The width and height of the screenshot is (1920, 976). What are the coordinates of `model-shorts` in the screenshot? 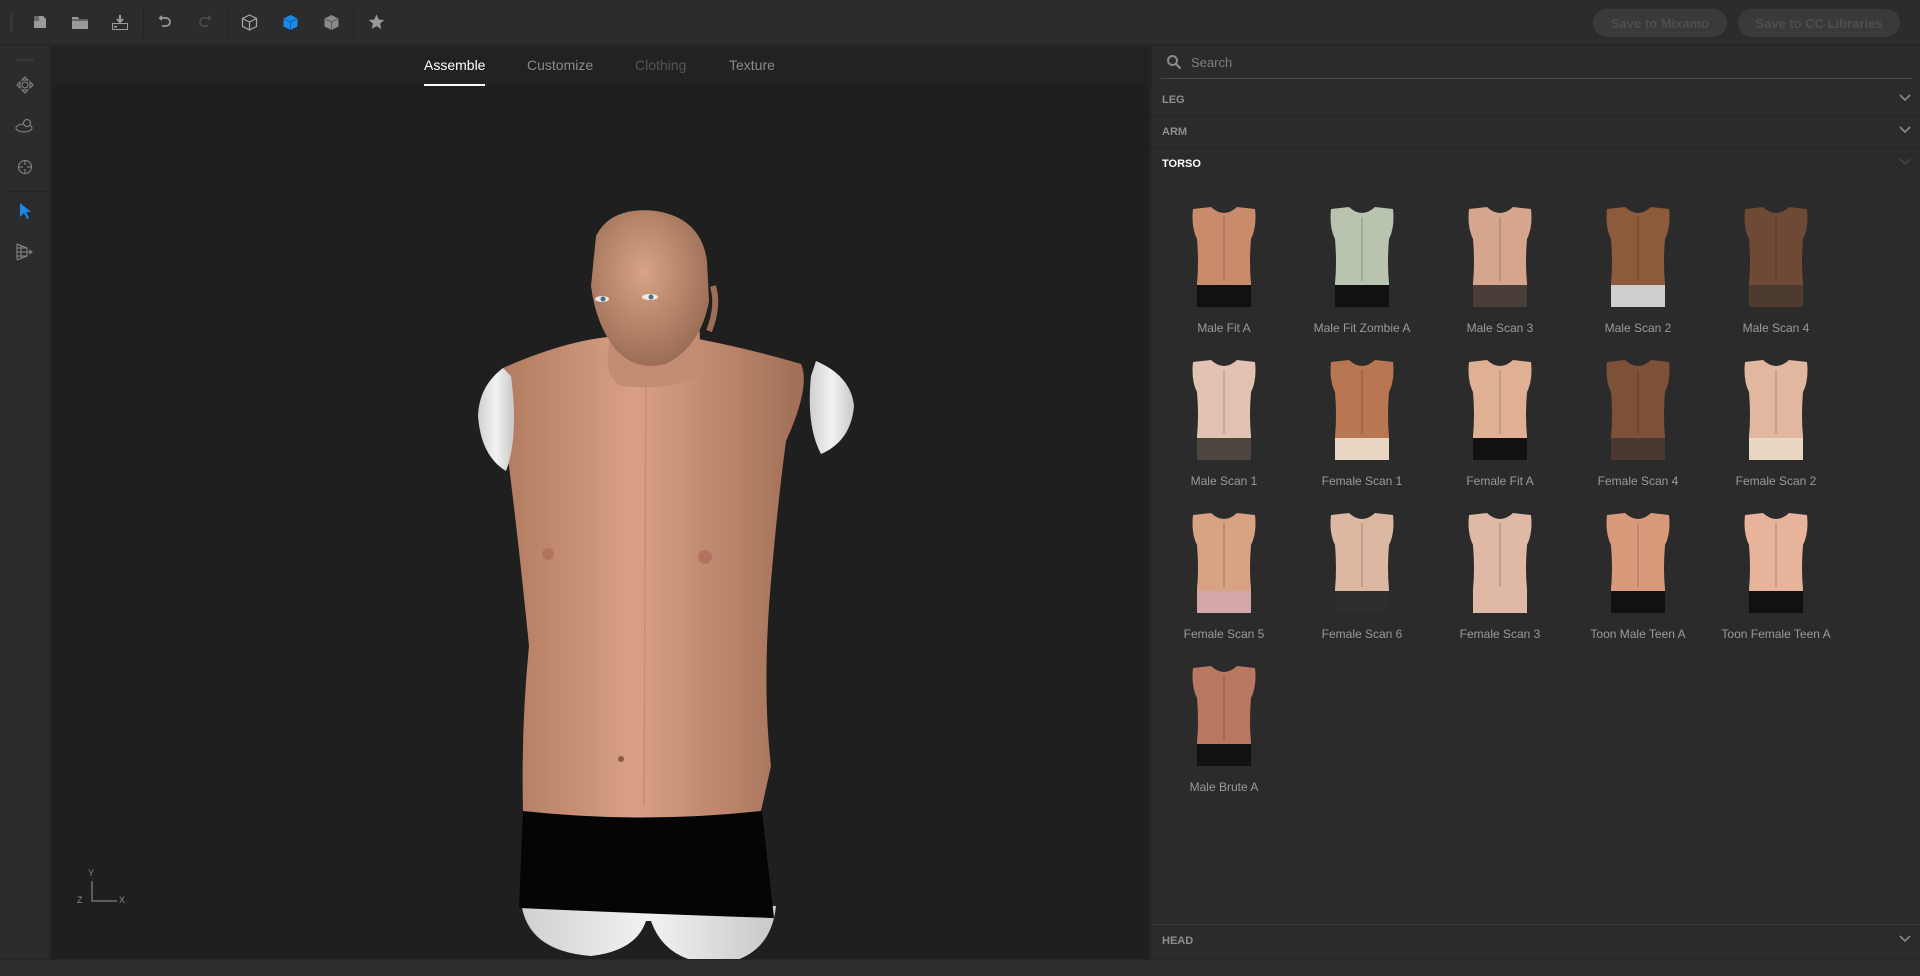 It's located at (646, 860).